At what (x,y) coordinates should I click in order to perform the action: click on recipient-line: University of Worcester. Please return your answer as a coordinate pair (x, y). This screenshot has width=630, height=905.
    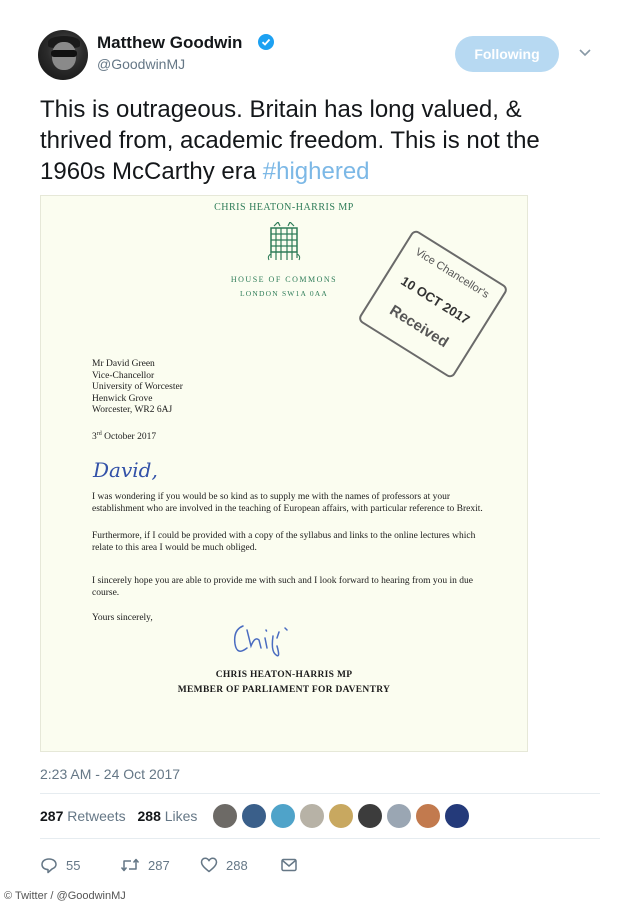
    Looking at the image, I should click on (137, 387).